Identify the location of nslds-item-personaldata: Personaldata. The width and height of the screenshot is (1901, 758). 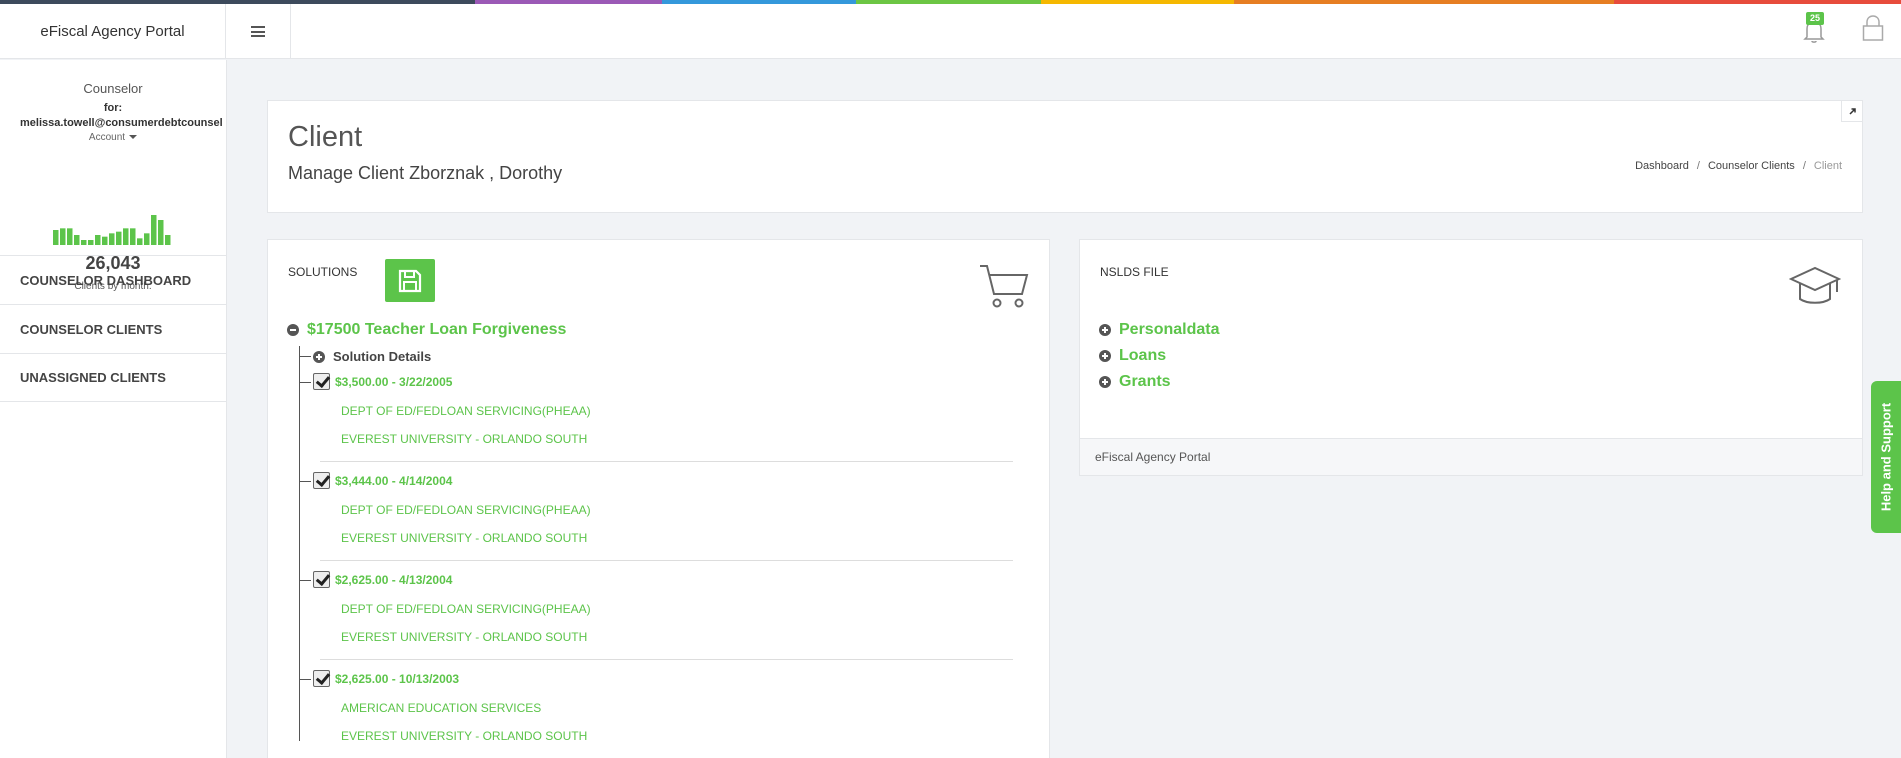
(1159, 330).